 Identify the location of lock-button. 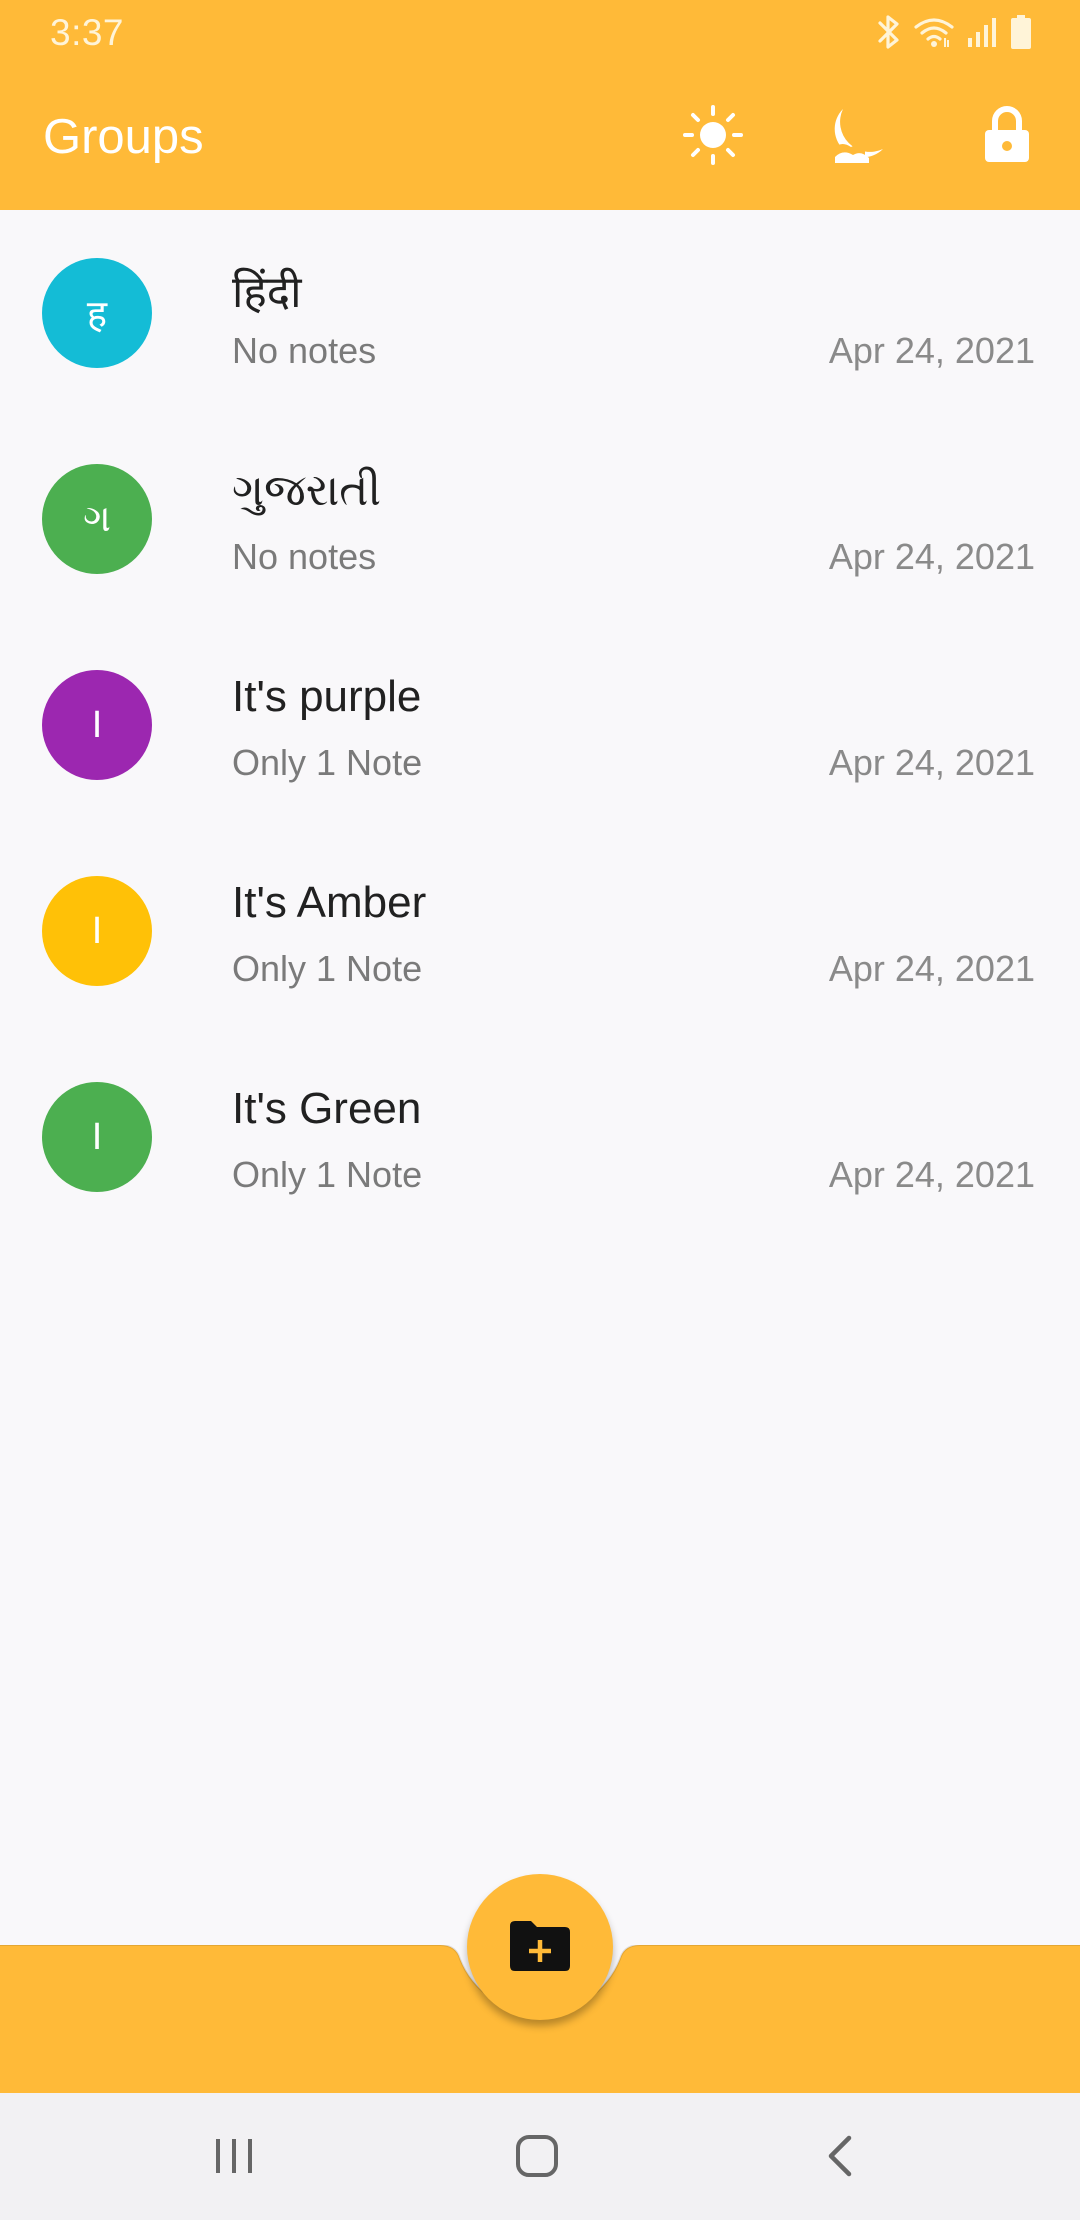
(1007, 137).